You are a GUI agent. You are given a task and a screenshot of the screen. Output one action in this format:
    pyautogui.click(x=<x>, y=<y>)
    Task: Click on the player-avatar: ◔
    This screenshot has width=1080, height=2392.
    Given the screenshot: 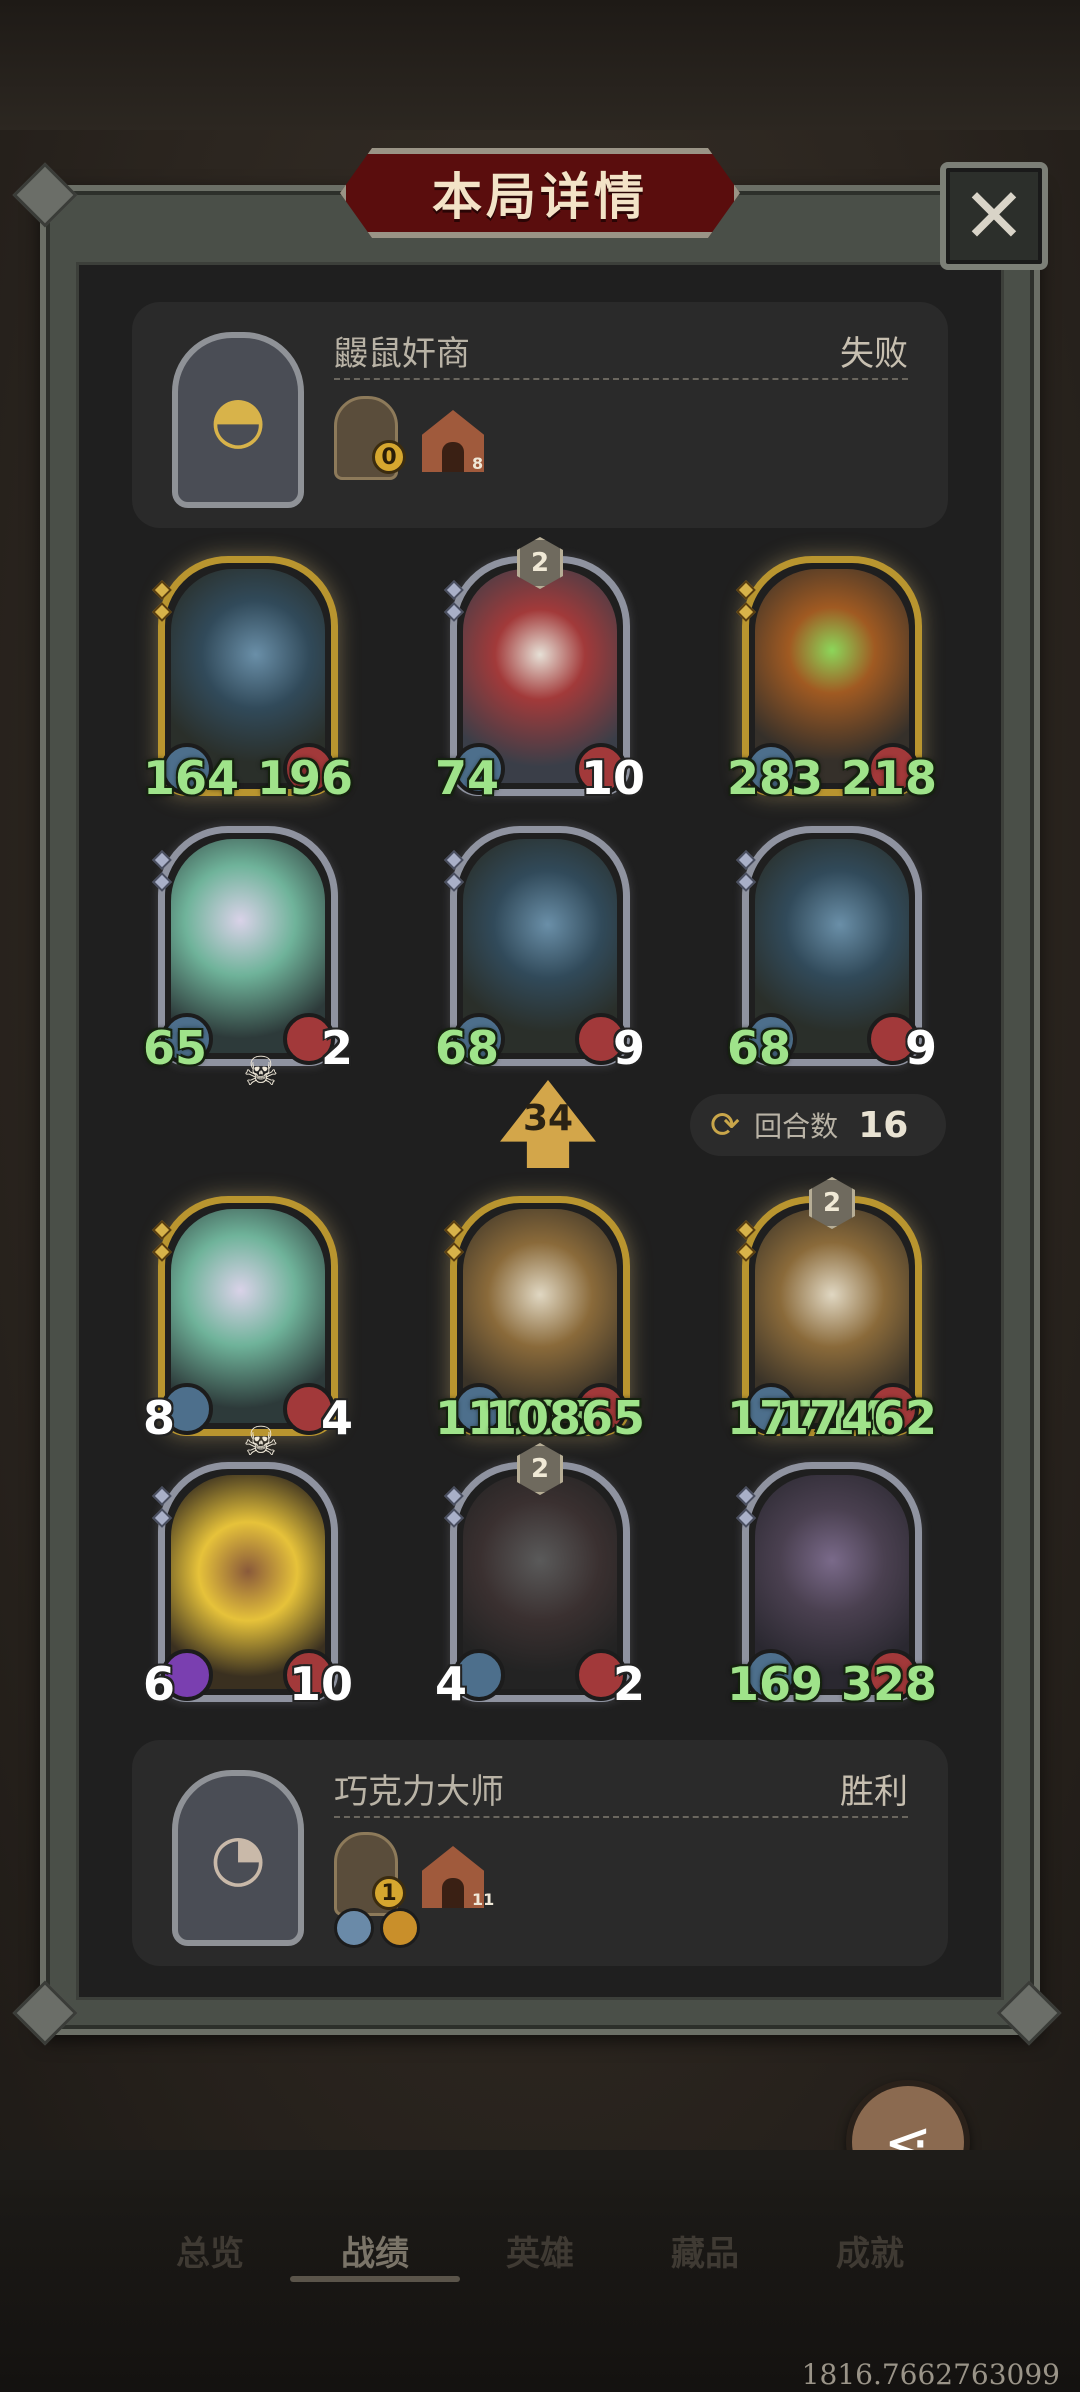 What is the action you would take?
    pyautogui.click(x=238, y=1858)
    